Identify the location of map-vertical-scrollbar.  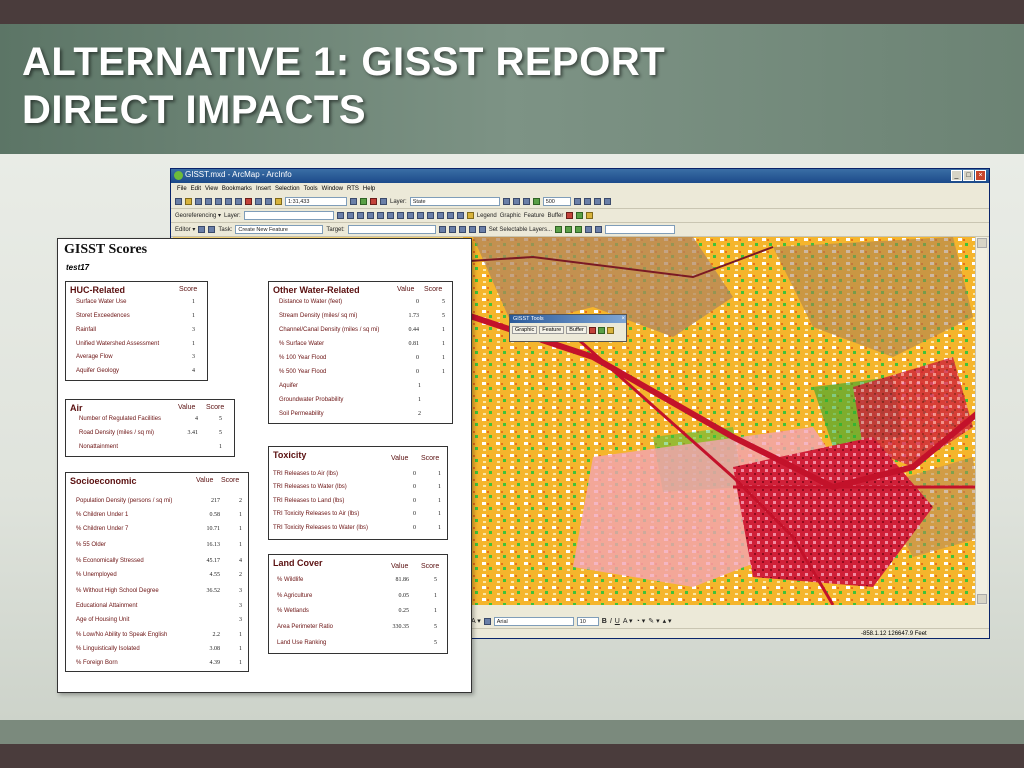
(981, 421).